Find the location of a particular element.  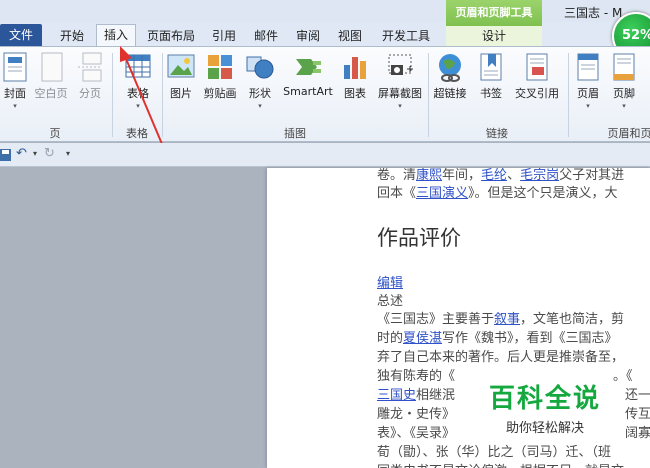

redo-icon: ↻ is located at coordinates (49, 153).